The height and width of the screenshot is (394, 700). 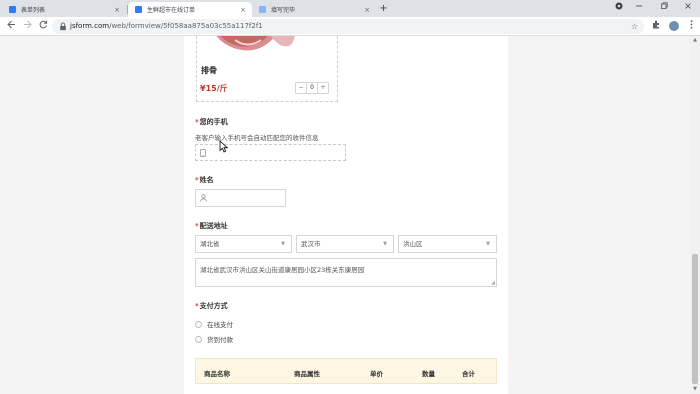 What do you see at coordinates (314, 9) in the screenshot?
I see `tab-completed: 填写完毕 ×` at bounding box center [314, 9].